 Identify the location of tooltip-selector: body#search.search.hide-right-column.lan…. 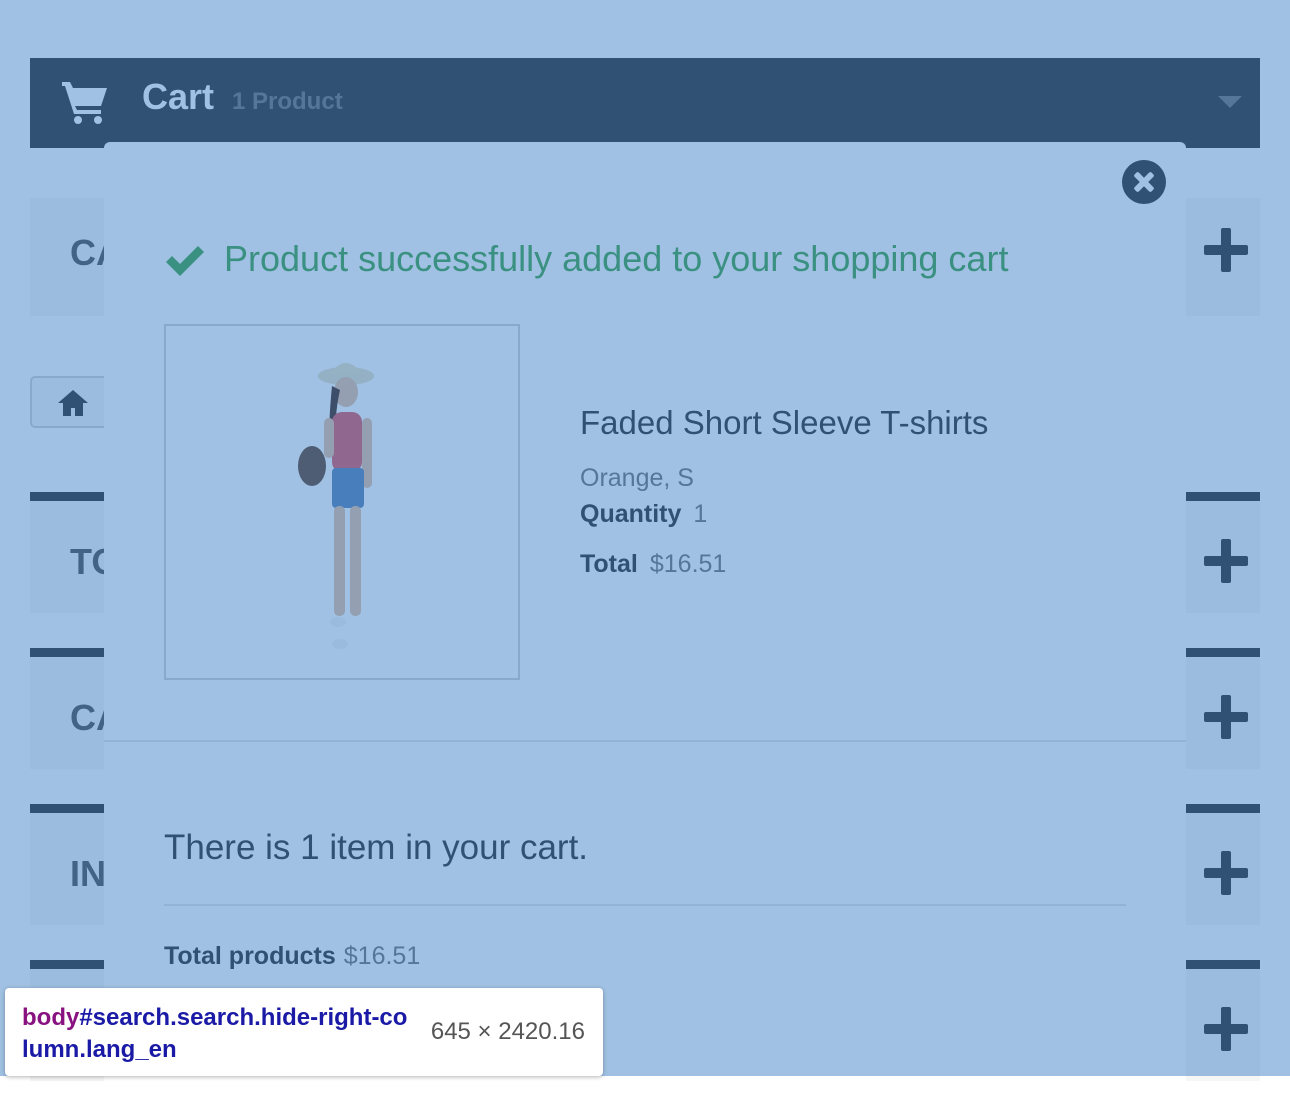
(217, 1034).